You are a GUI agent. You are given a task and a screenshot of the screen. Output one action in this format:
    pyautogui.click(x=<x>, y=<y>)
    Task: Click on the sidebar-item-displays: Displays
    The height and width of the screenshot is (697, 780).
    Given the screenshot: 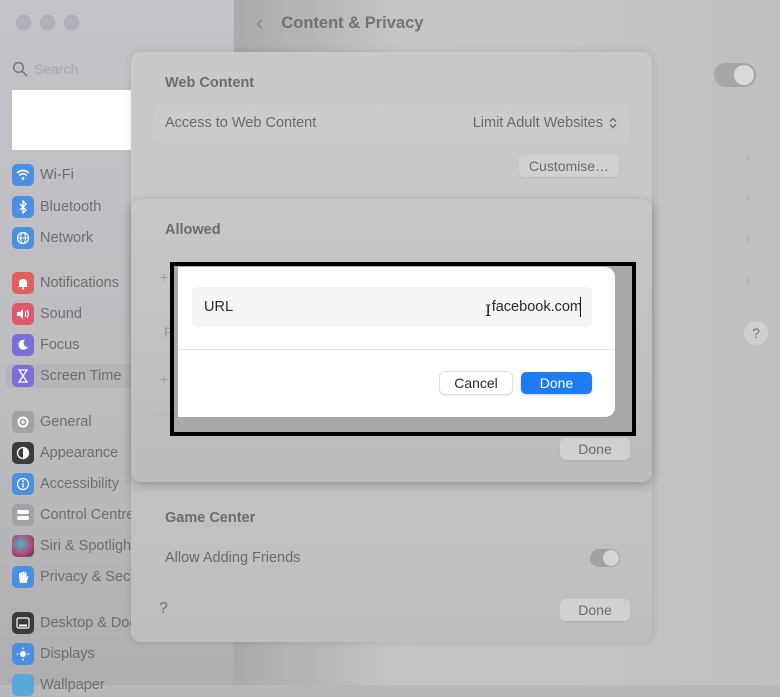 What is the action you would take?
    pyautogui.click(x=122, y=654)
    